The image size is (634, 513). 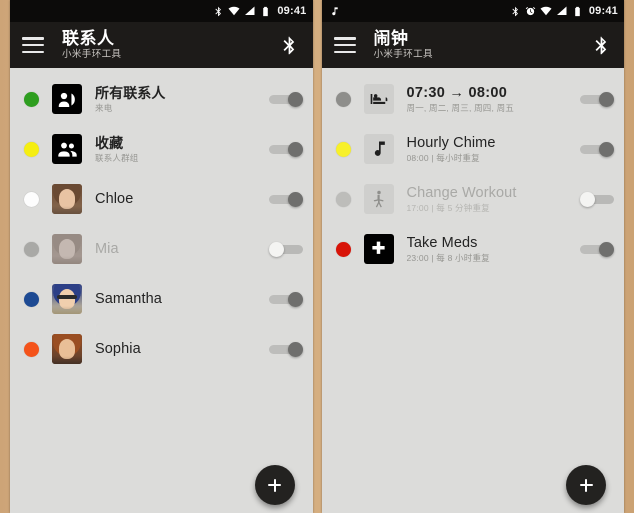 What do you see at coordinates (5, 256) in the screenshot?
I see `left-frame-edge` at bounding box center [5, 256].